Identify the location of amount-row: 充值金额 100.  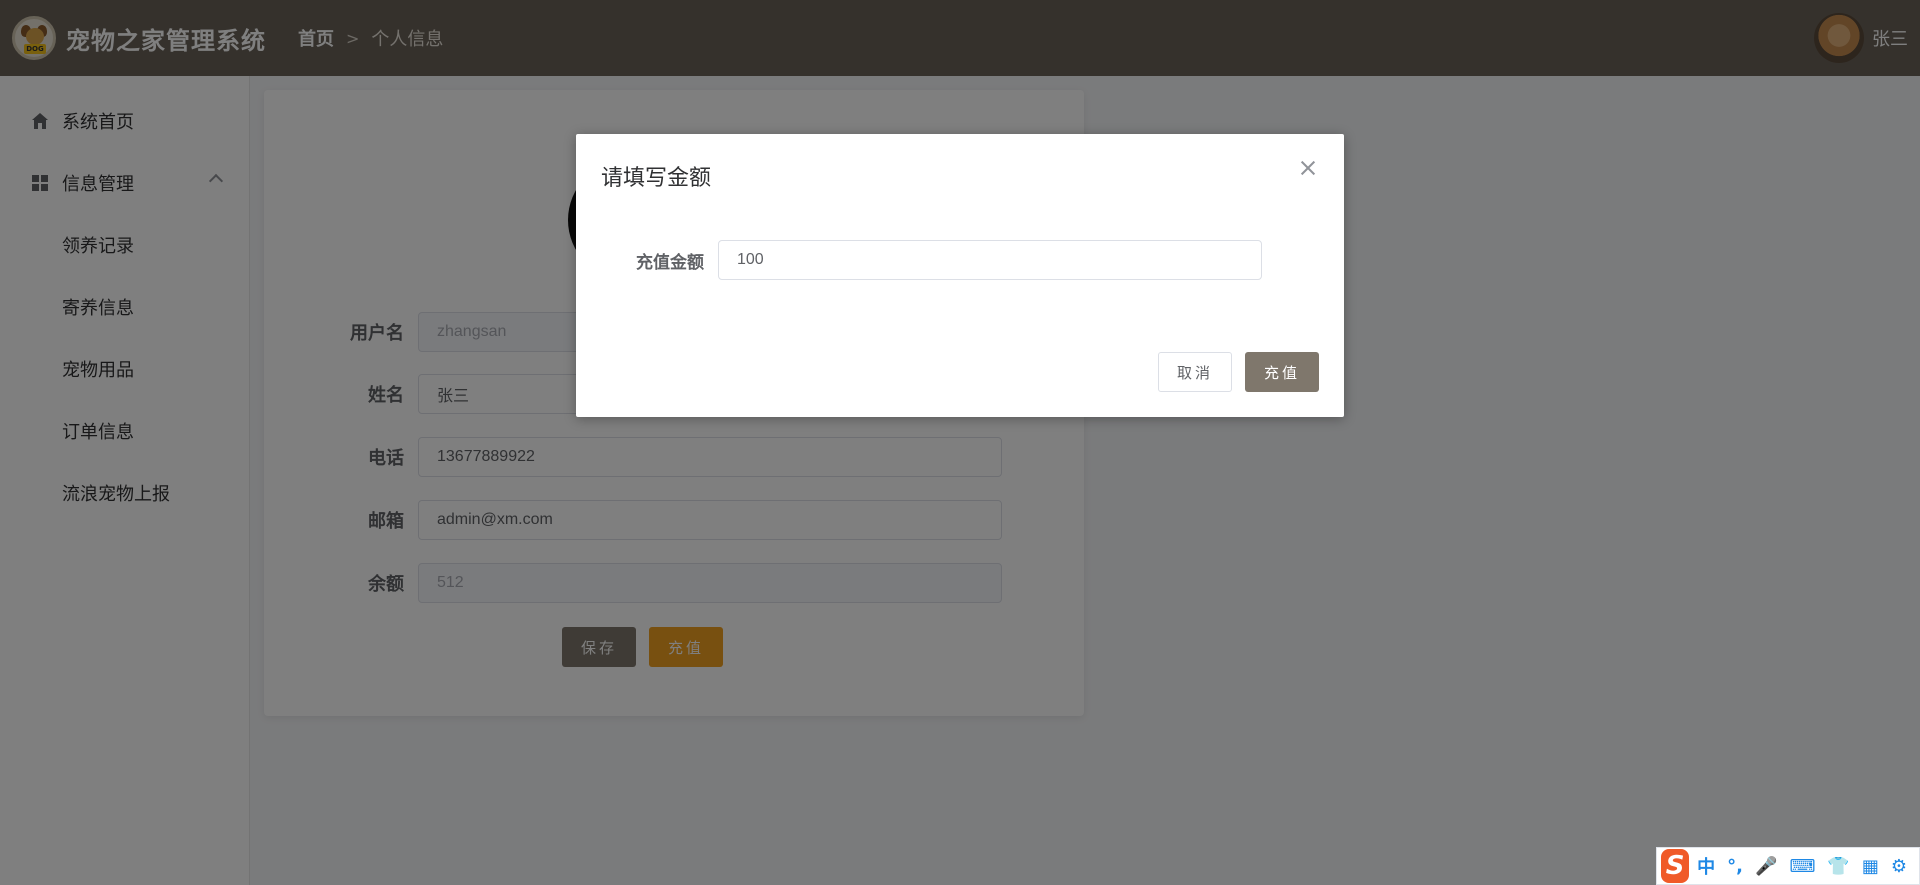
(949, 260).